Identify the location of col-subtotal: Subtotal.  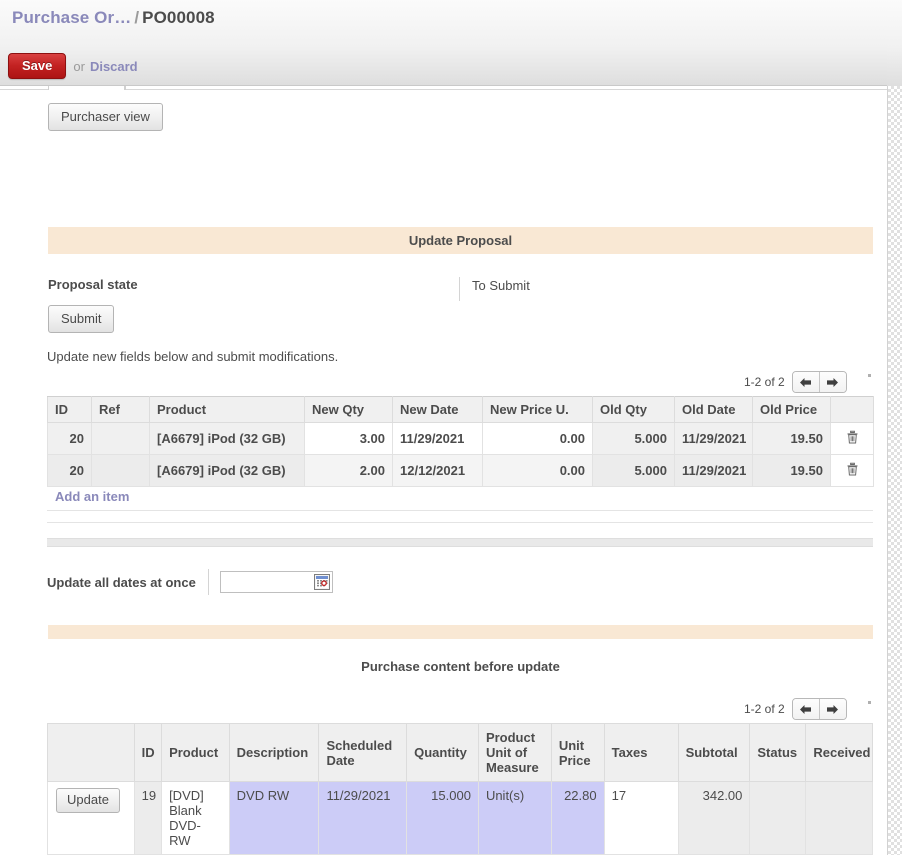
(714, 752).